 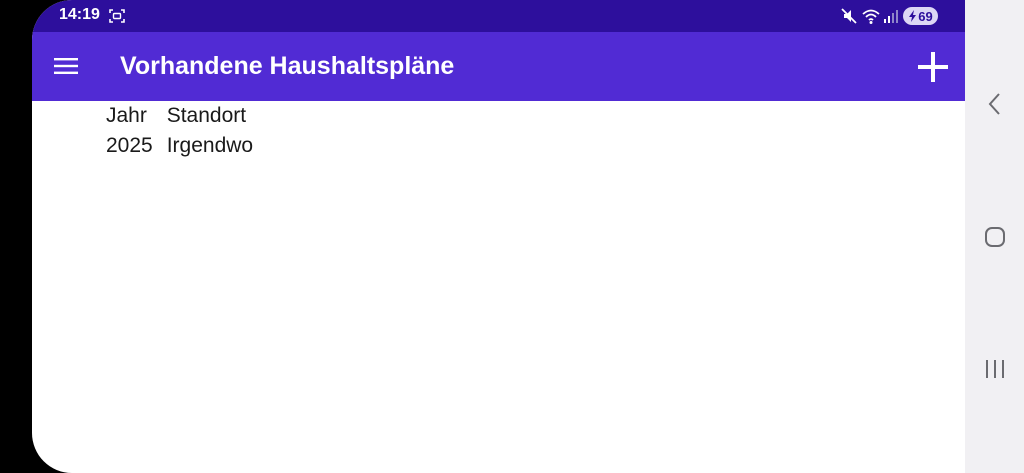 What do you see at coordinates (498, 16) in the screenshot?
I see `status-bar: 14:19 69` at bounding box center [498, 16].